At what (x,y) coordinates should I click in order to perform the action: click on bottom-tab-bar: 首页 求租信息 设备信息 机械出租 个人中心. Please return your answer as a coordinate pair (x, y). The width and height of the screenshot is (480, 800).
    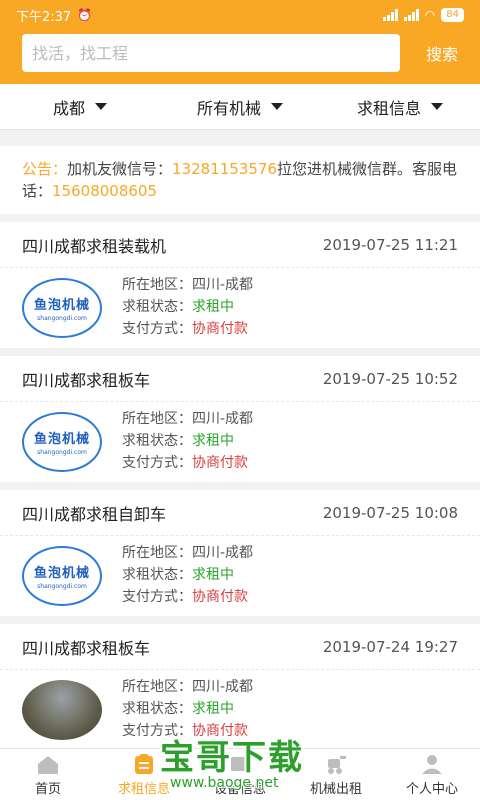
    Looking at the image, I should click on (240, 774).